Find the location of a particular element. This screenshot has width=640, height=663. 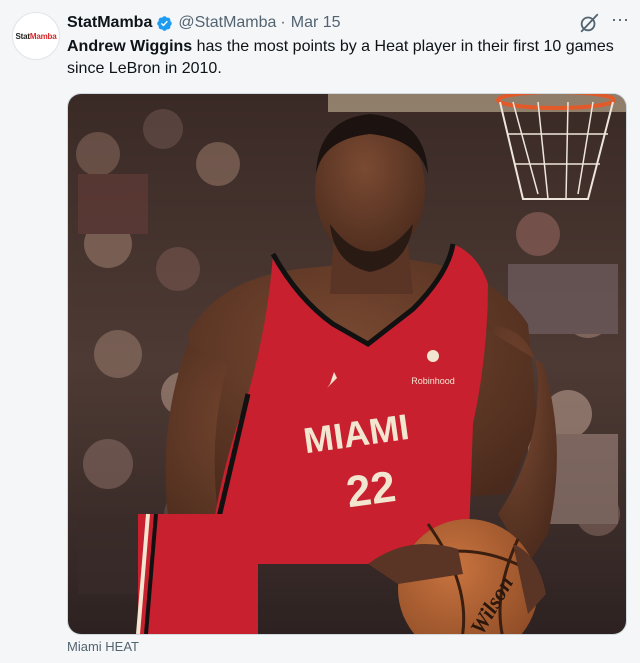

media-caption: Miami HEAT is located at coordinates (103, 646).